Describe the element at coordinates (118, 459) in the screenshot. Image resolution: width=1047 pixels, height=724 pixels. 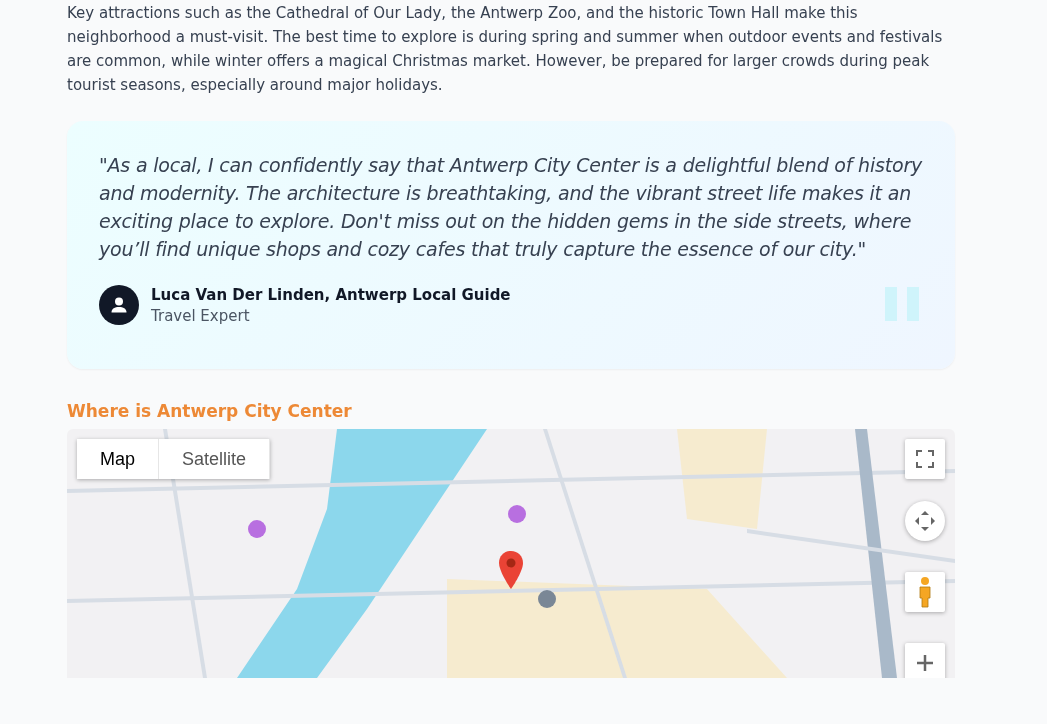
I see `map-type-tab: Map` at that location.